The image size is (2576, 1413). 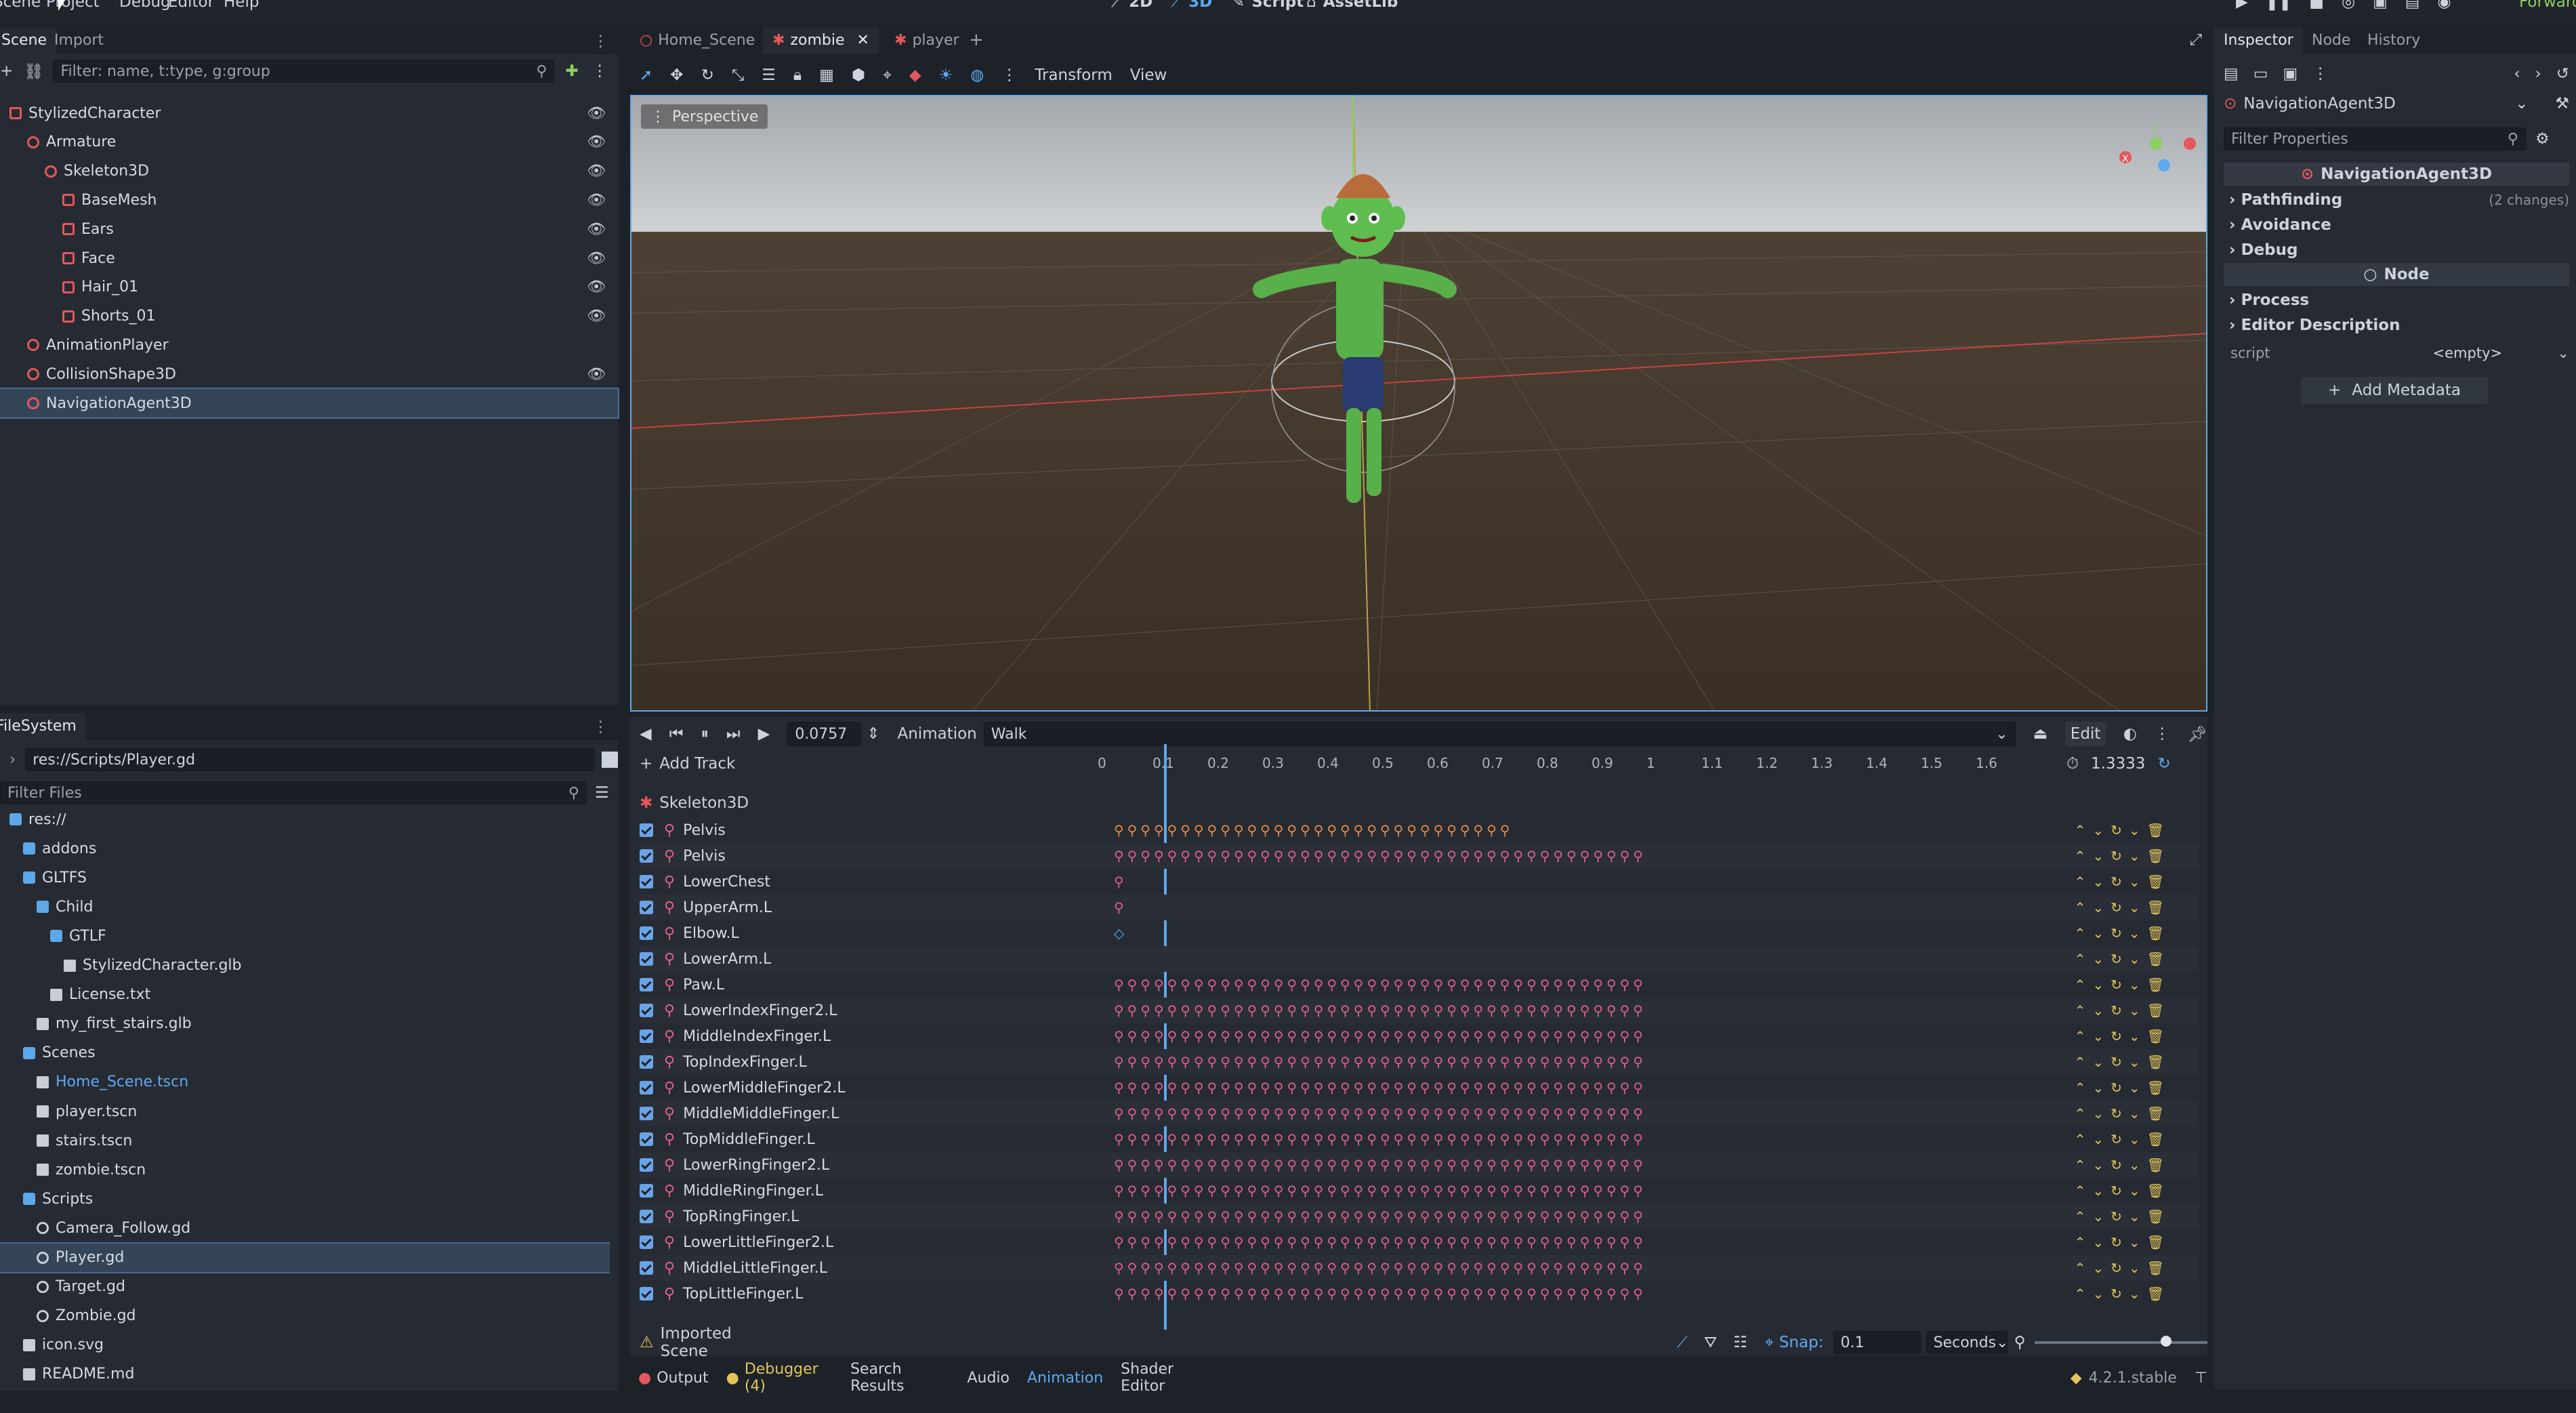 What do you see at coordinates (1486, 933) in the screenshot?
I see `keyframes: ◇` at bounding box center [1486, 933].